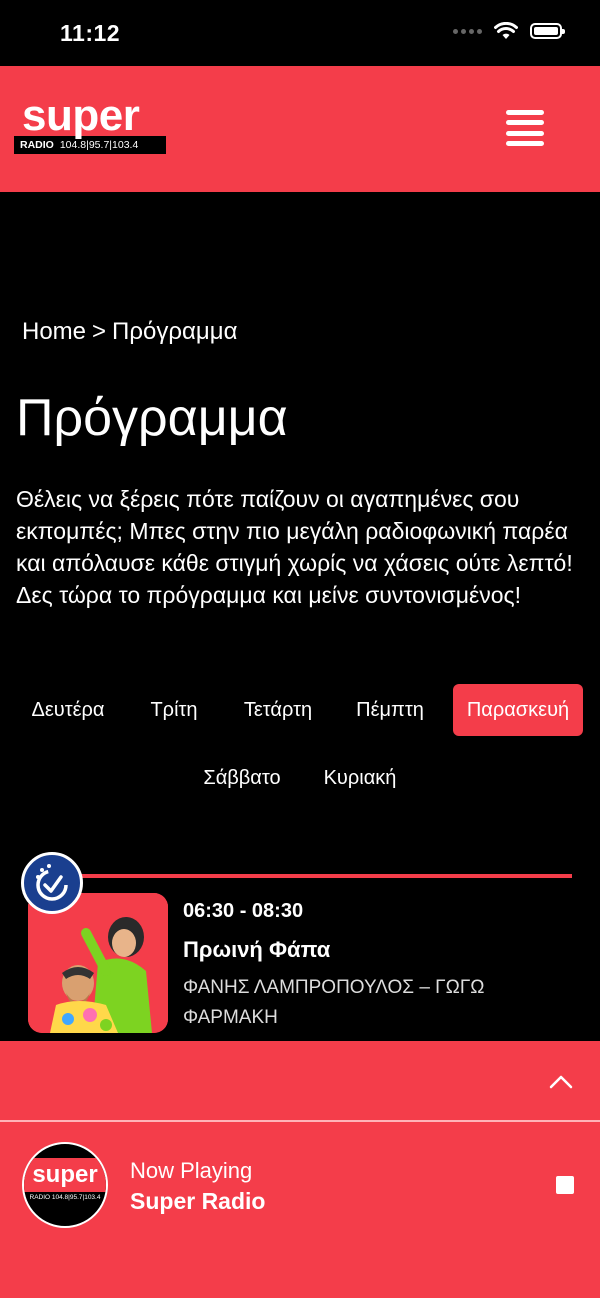  I want to click on tab-saturday: Σάββατο, so click(242, 778).